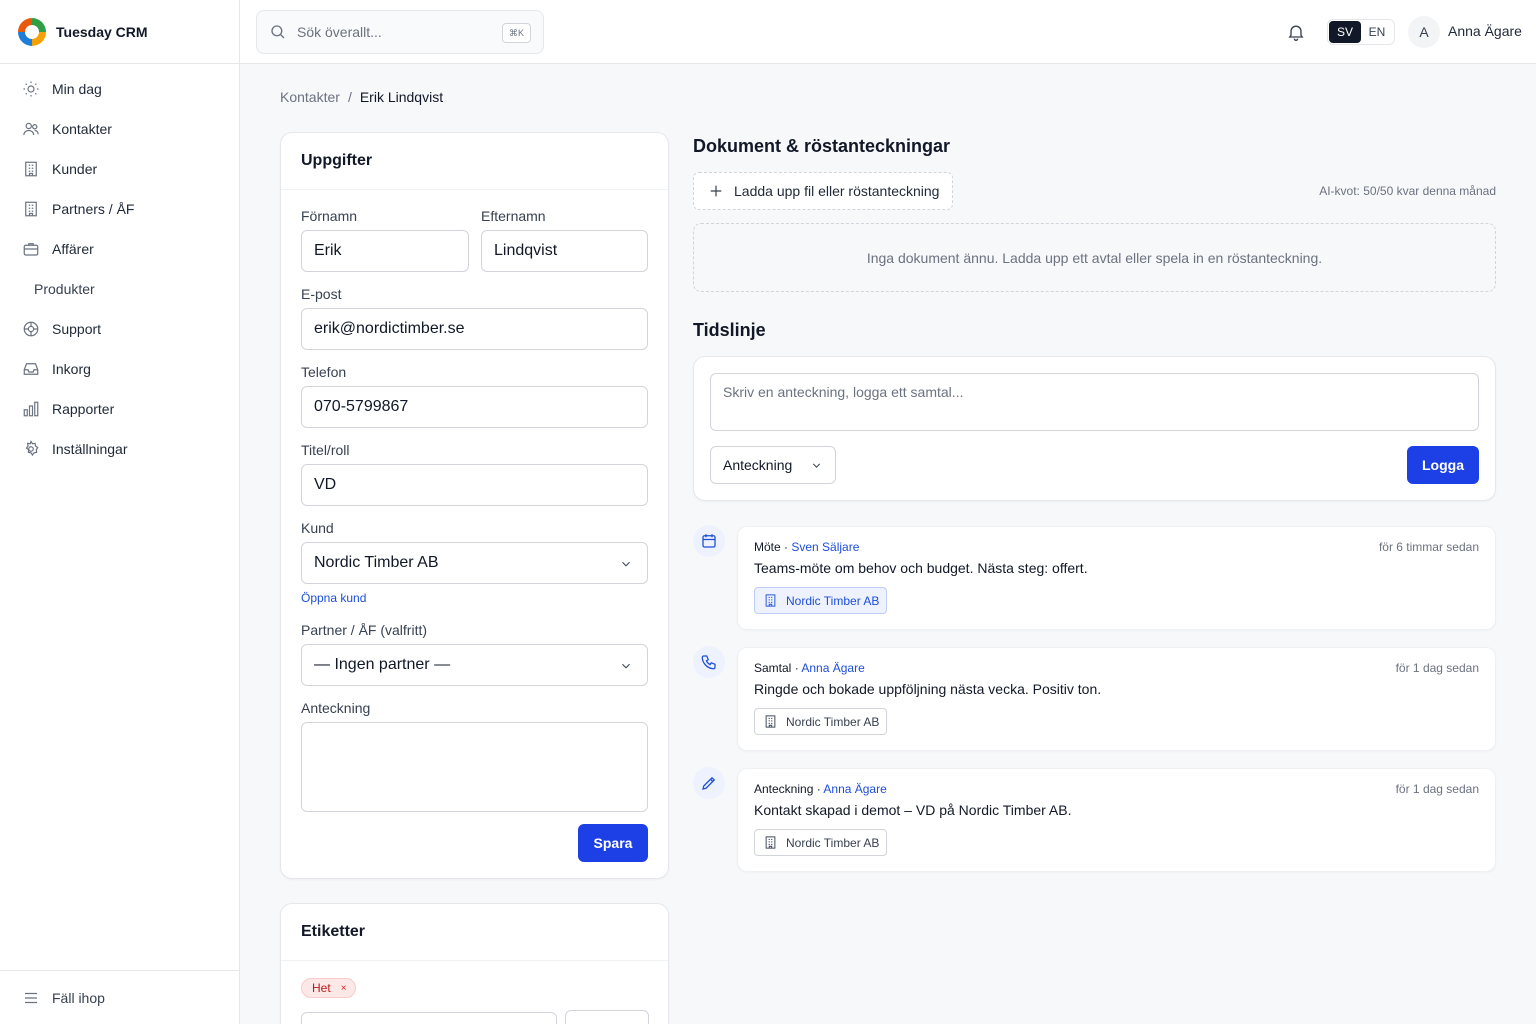 This screenshot has height=1024, width=1536. I want to click on sidebar-item-partners: Partners / ÅF, so click(119, 209).